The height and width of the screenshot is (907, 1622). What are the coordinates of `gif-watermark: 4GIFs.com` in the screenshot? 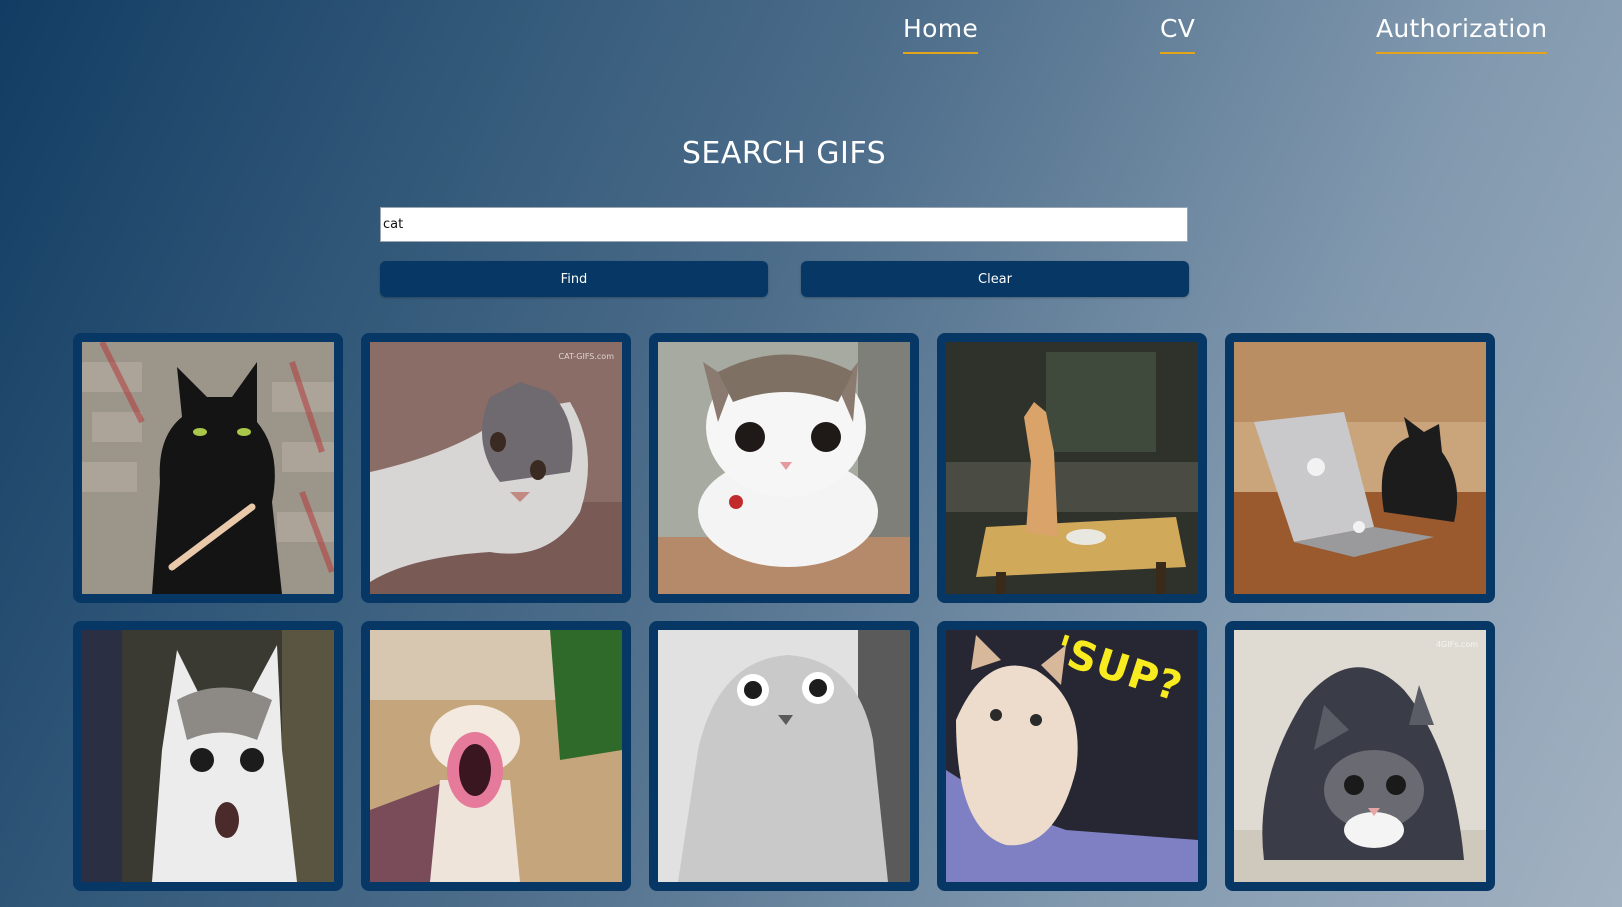 It's located at (1456, 644).